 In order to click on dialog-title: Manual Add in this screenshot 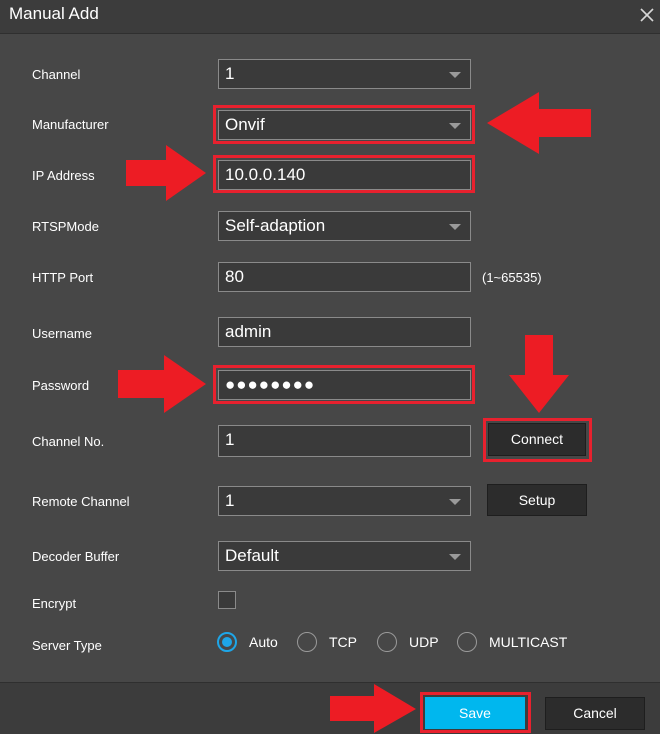, I will do `click(54, 13)`.